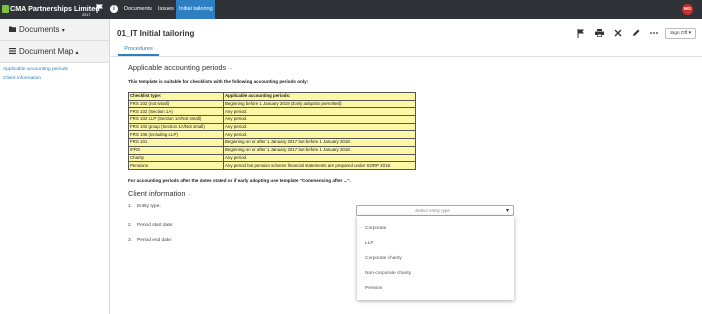 This screenshot has height=314, width=702. Describe the element at coordinates (5, 9) in the screenshot. I see `logo-icon` at that location.